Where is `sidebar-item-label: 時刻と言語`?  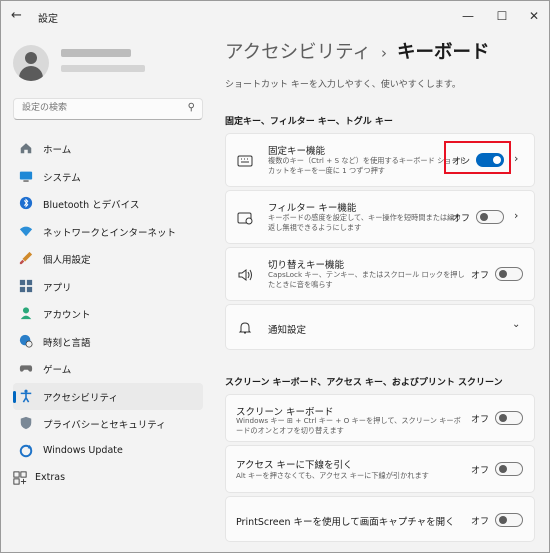 sidebar-item-label: 時刻と言語 is located at coordinates (67, 343).